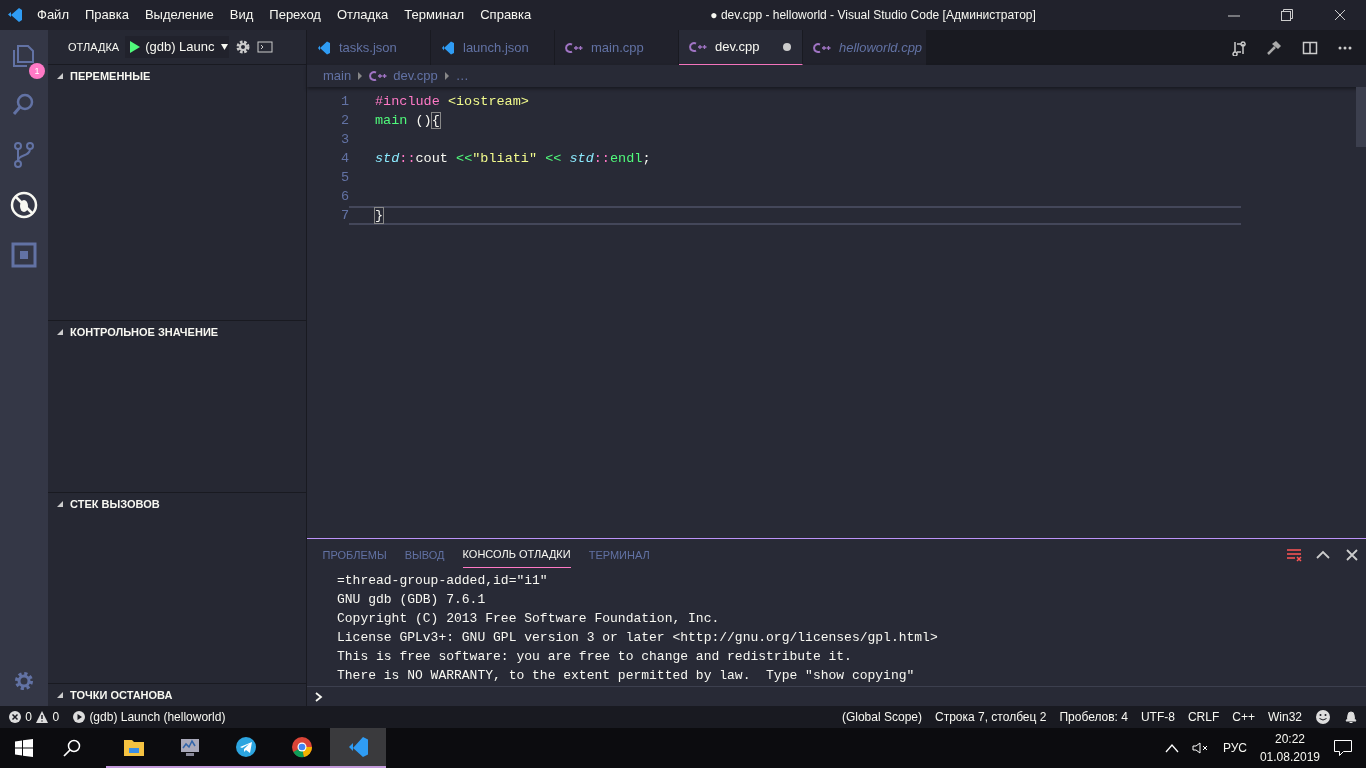  What do you see at coordinates (1243, 717) in the screenshot?
I see `status-item: C++` at bounding box center [1243, 717].